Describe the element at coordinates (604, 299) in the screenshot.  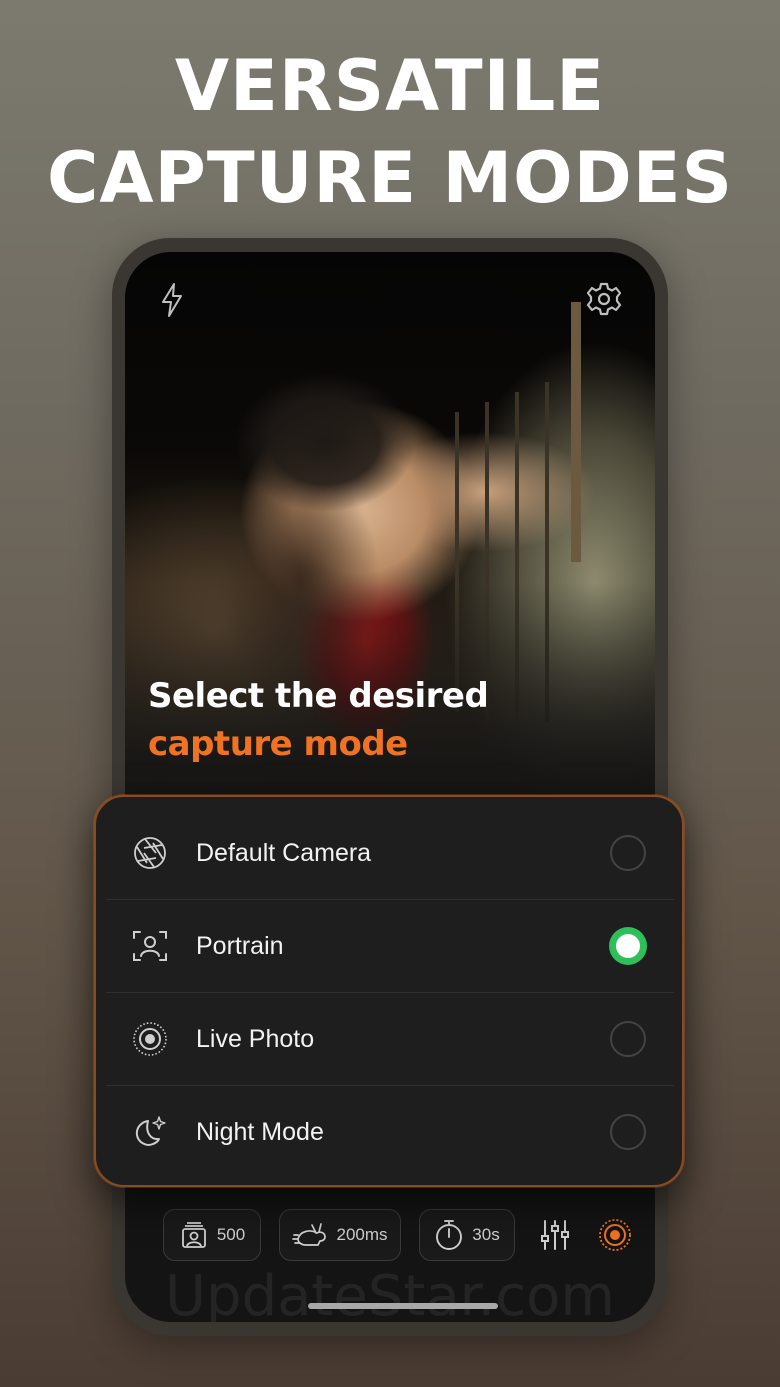
I see `gear-icon` at that location.